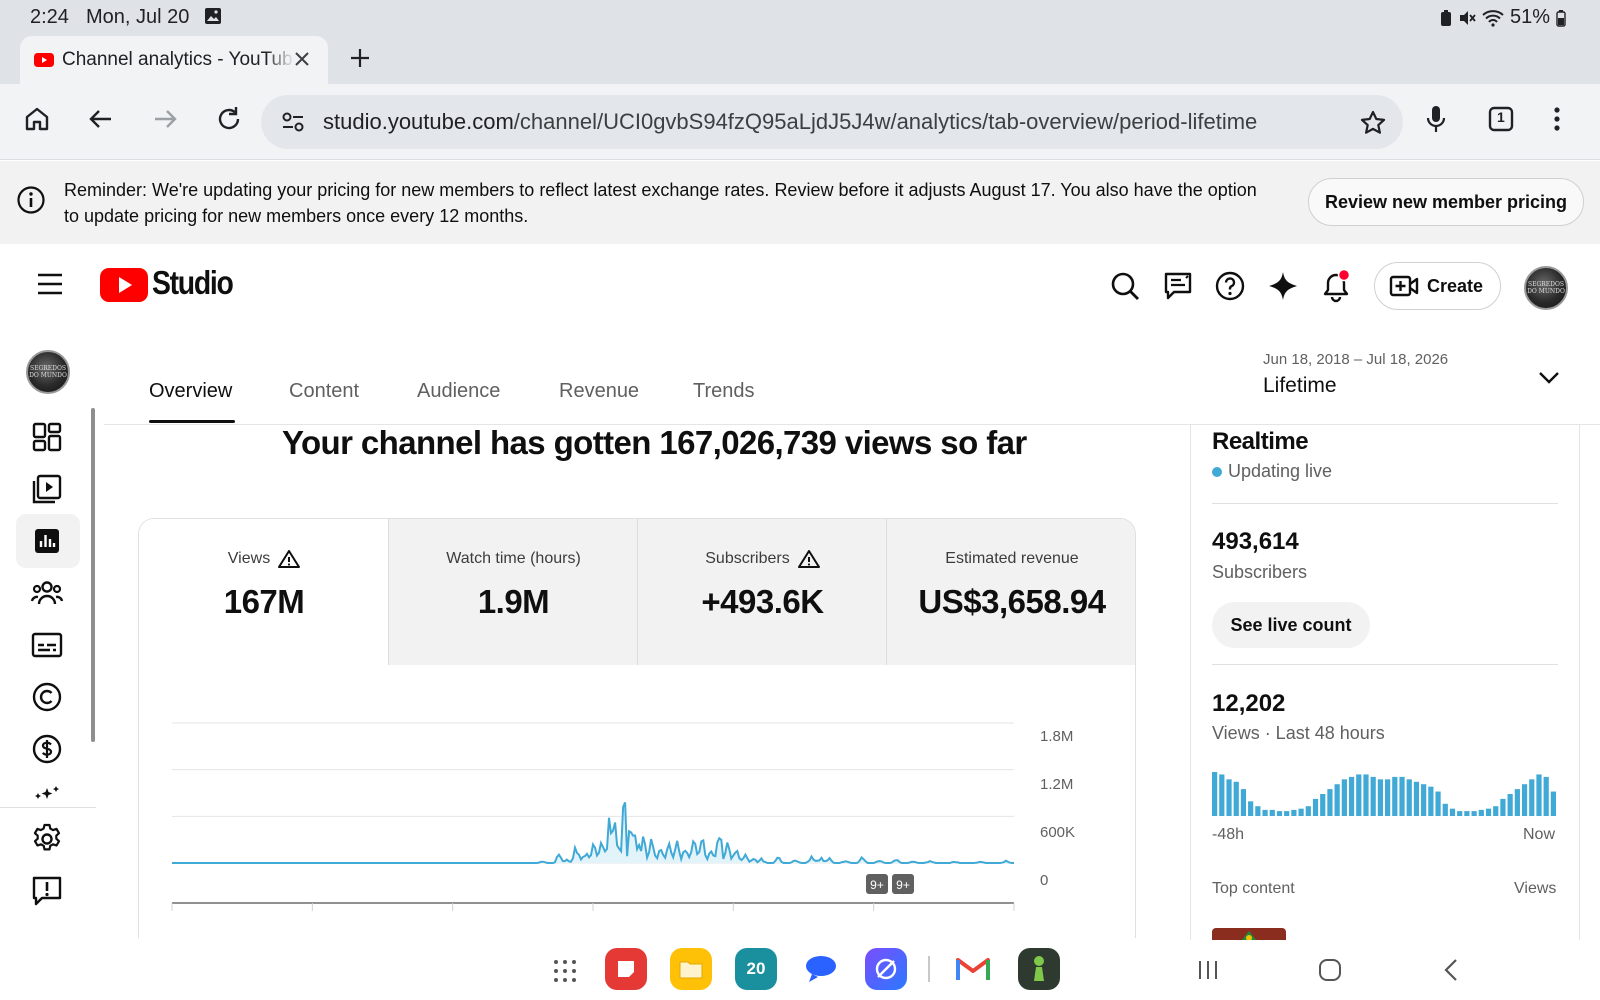  What do you see at coordinates (47, 697) in the screenshot?
I see `copyright-icon` at bounding box center [47, 697].